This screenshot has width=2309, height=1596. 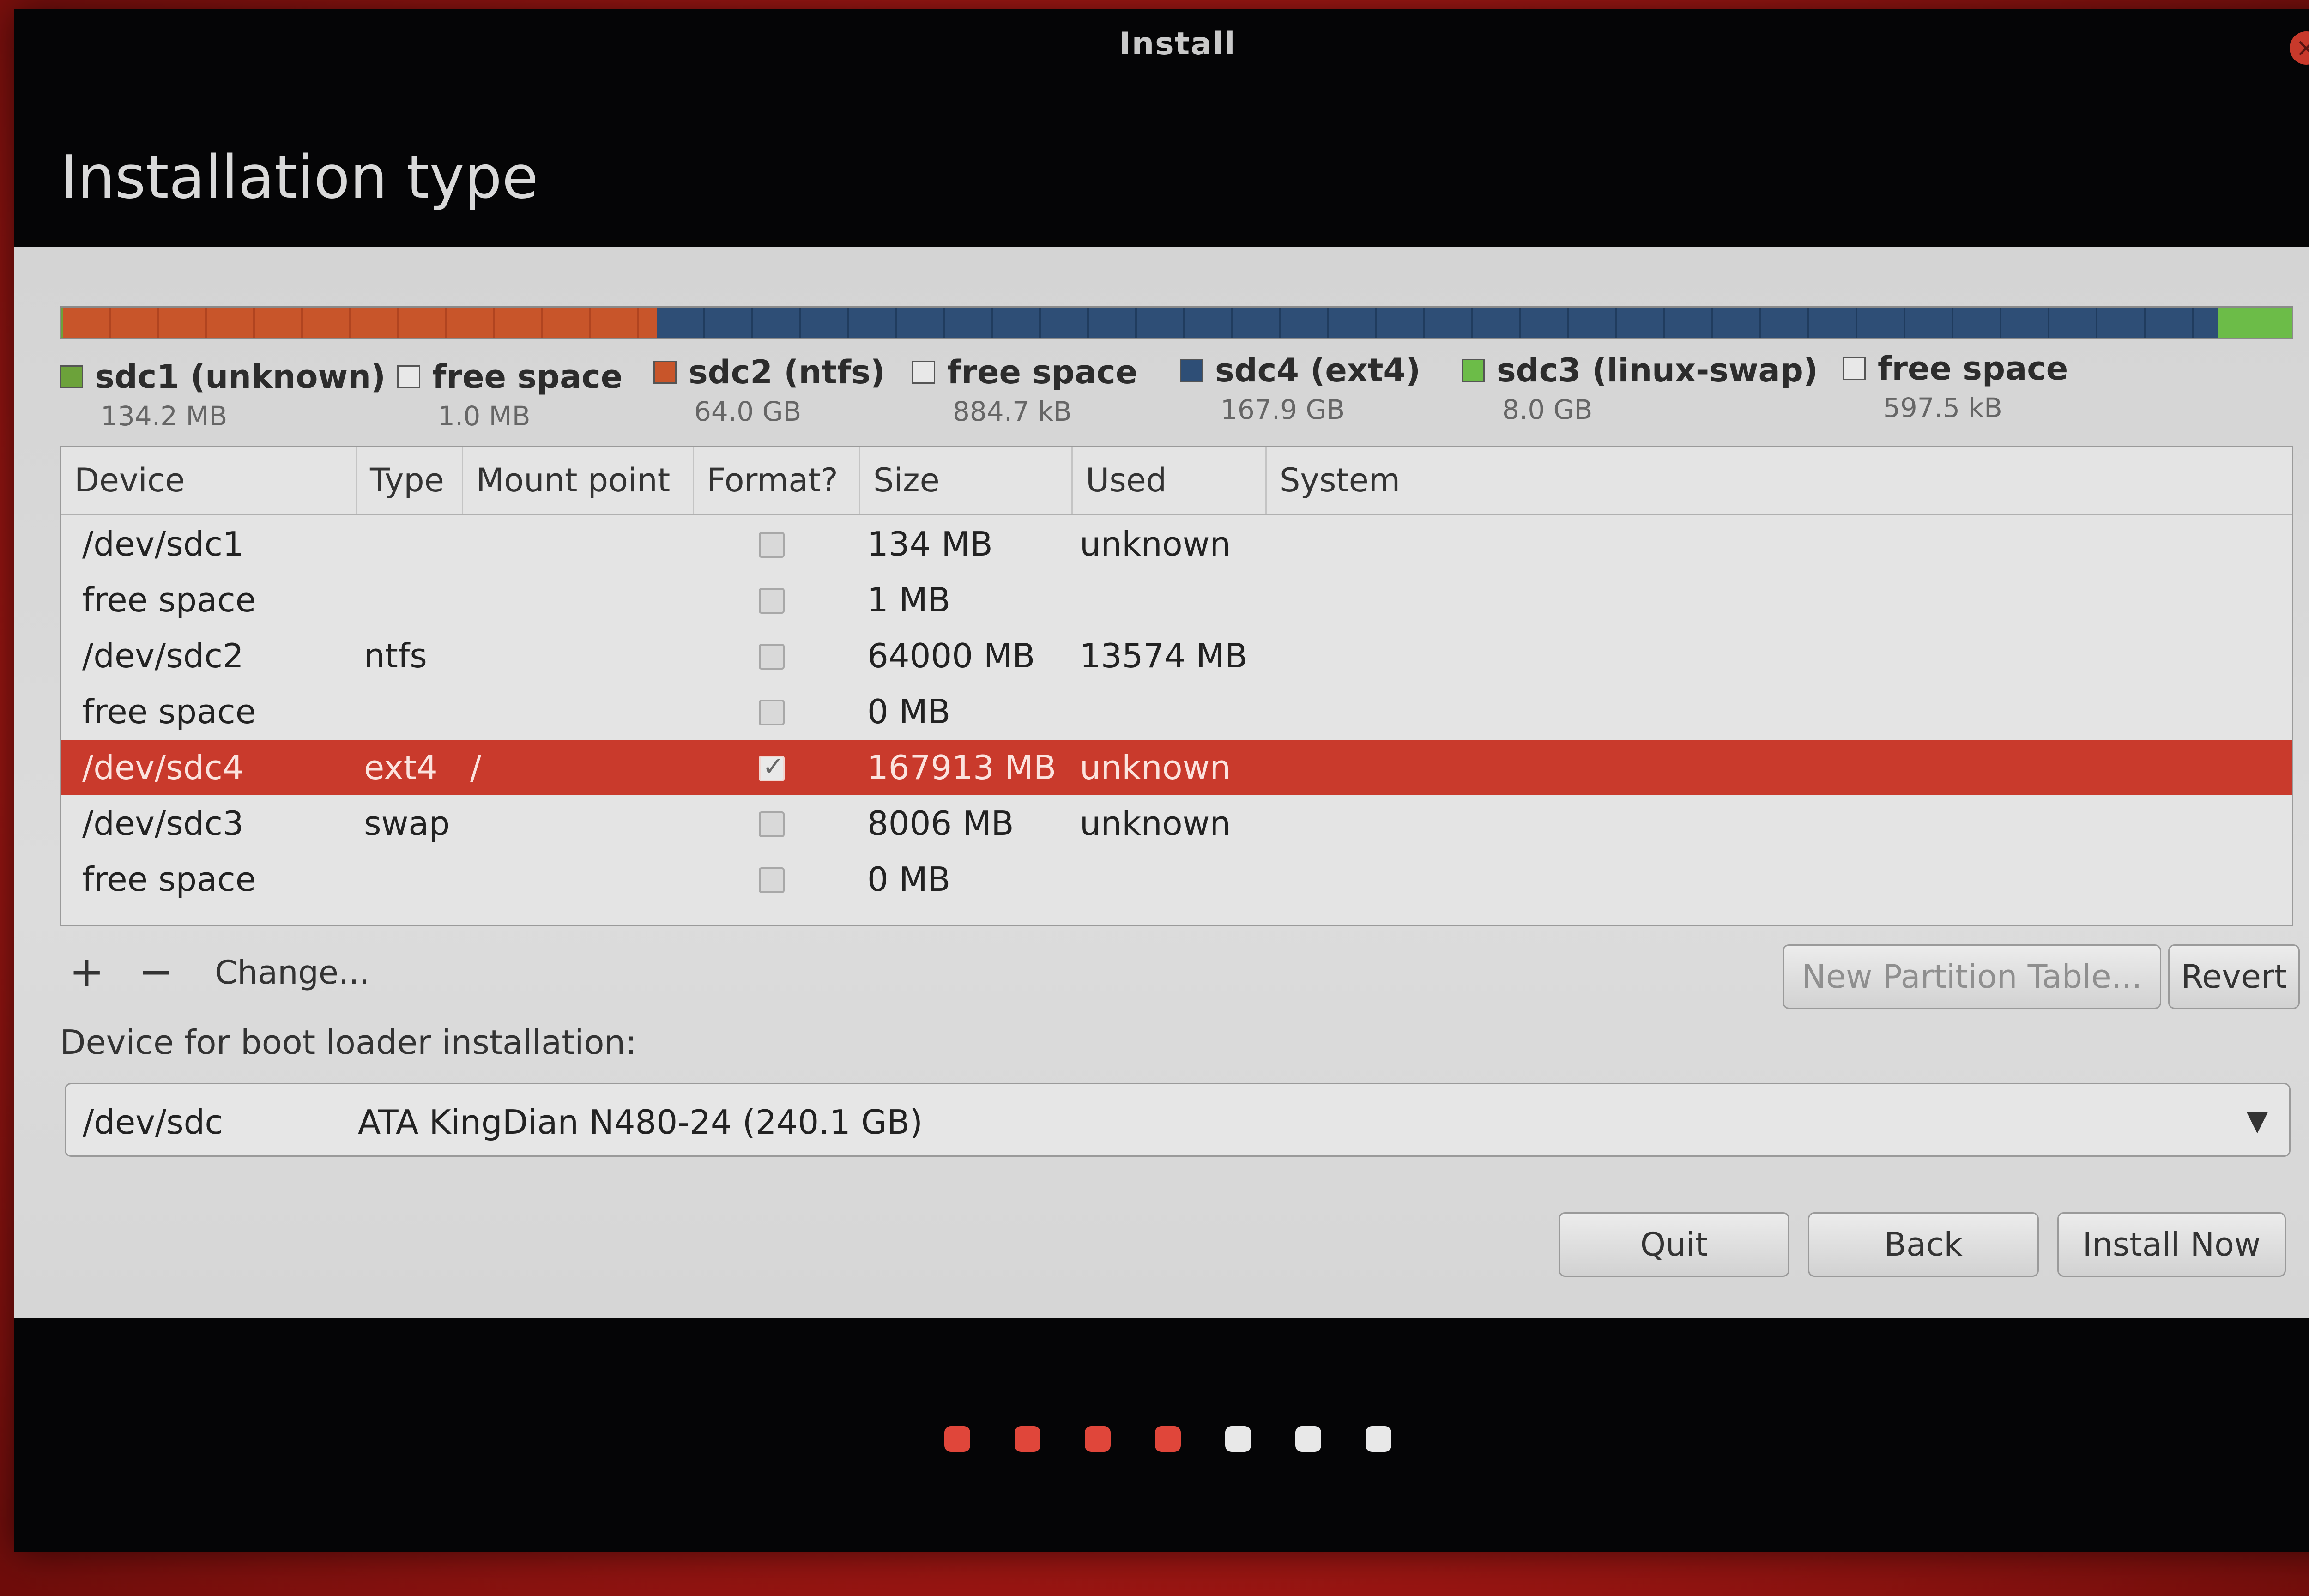 I want to click on chevron-down-icon: ▼, so click(x=2257, y=1121).